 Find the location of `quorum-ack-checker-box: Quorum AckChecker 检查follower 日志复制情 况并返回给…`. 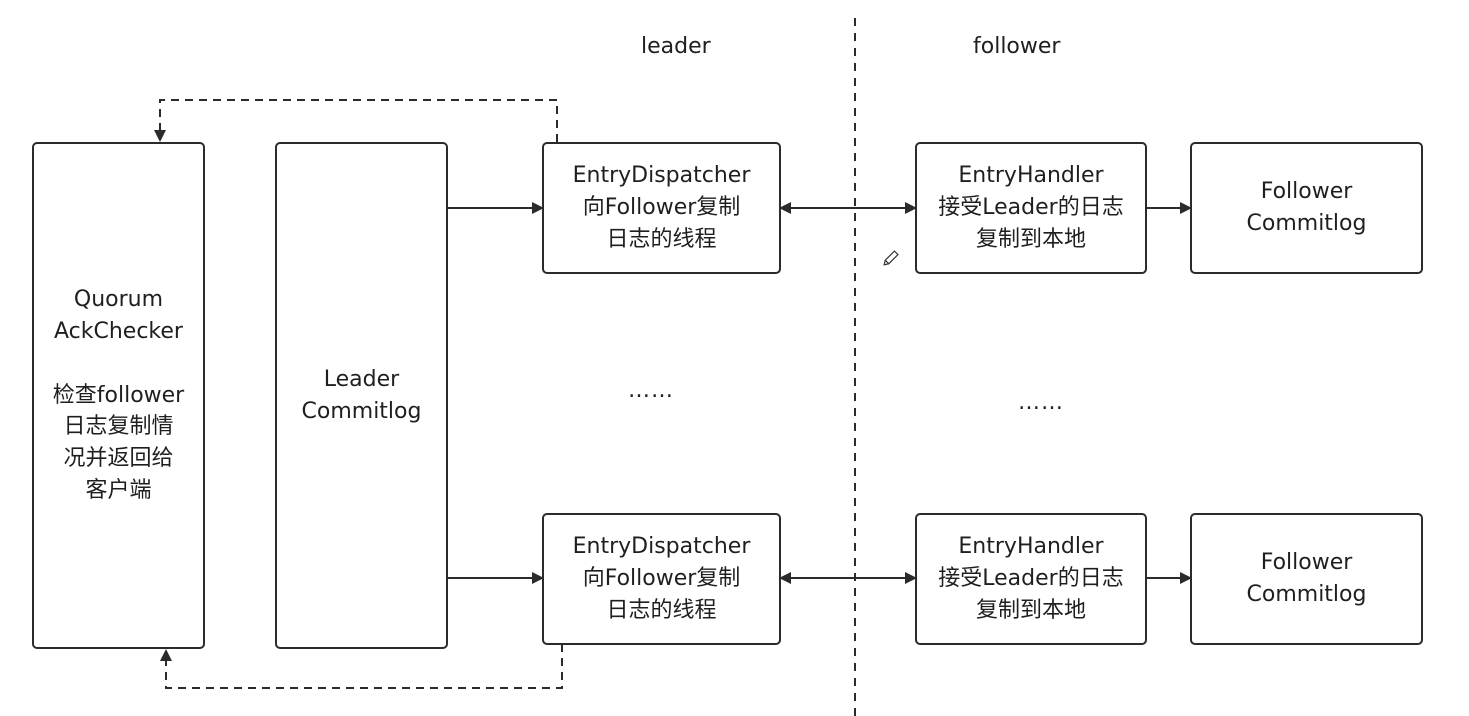

quorum-ack-checker-box: Quorum AckChecker 检查follower 日志复制情 况并返回给… is located at coordinates (118, 395).